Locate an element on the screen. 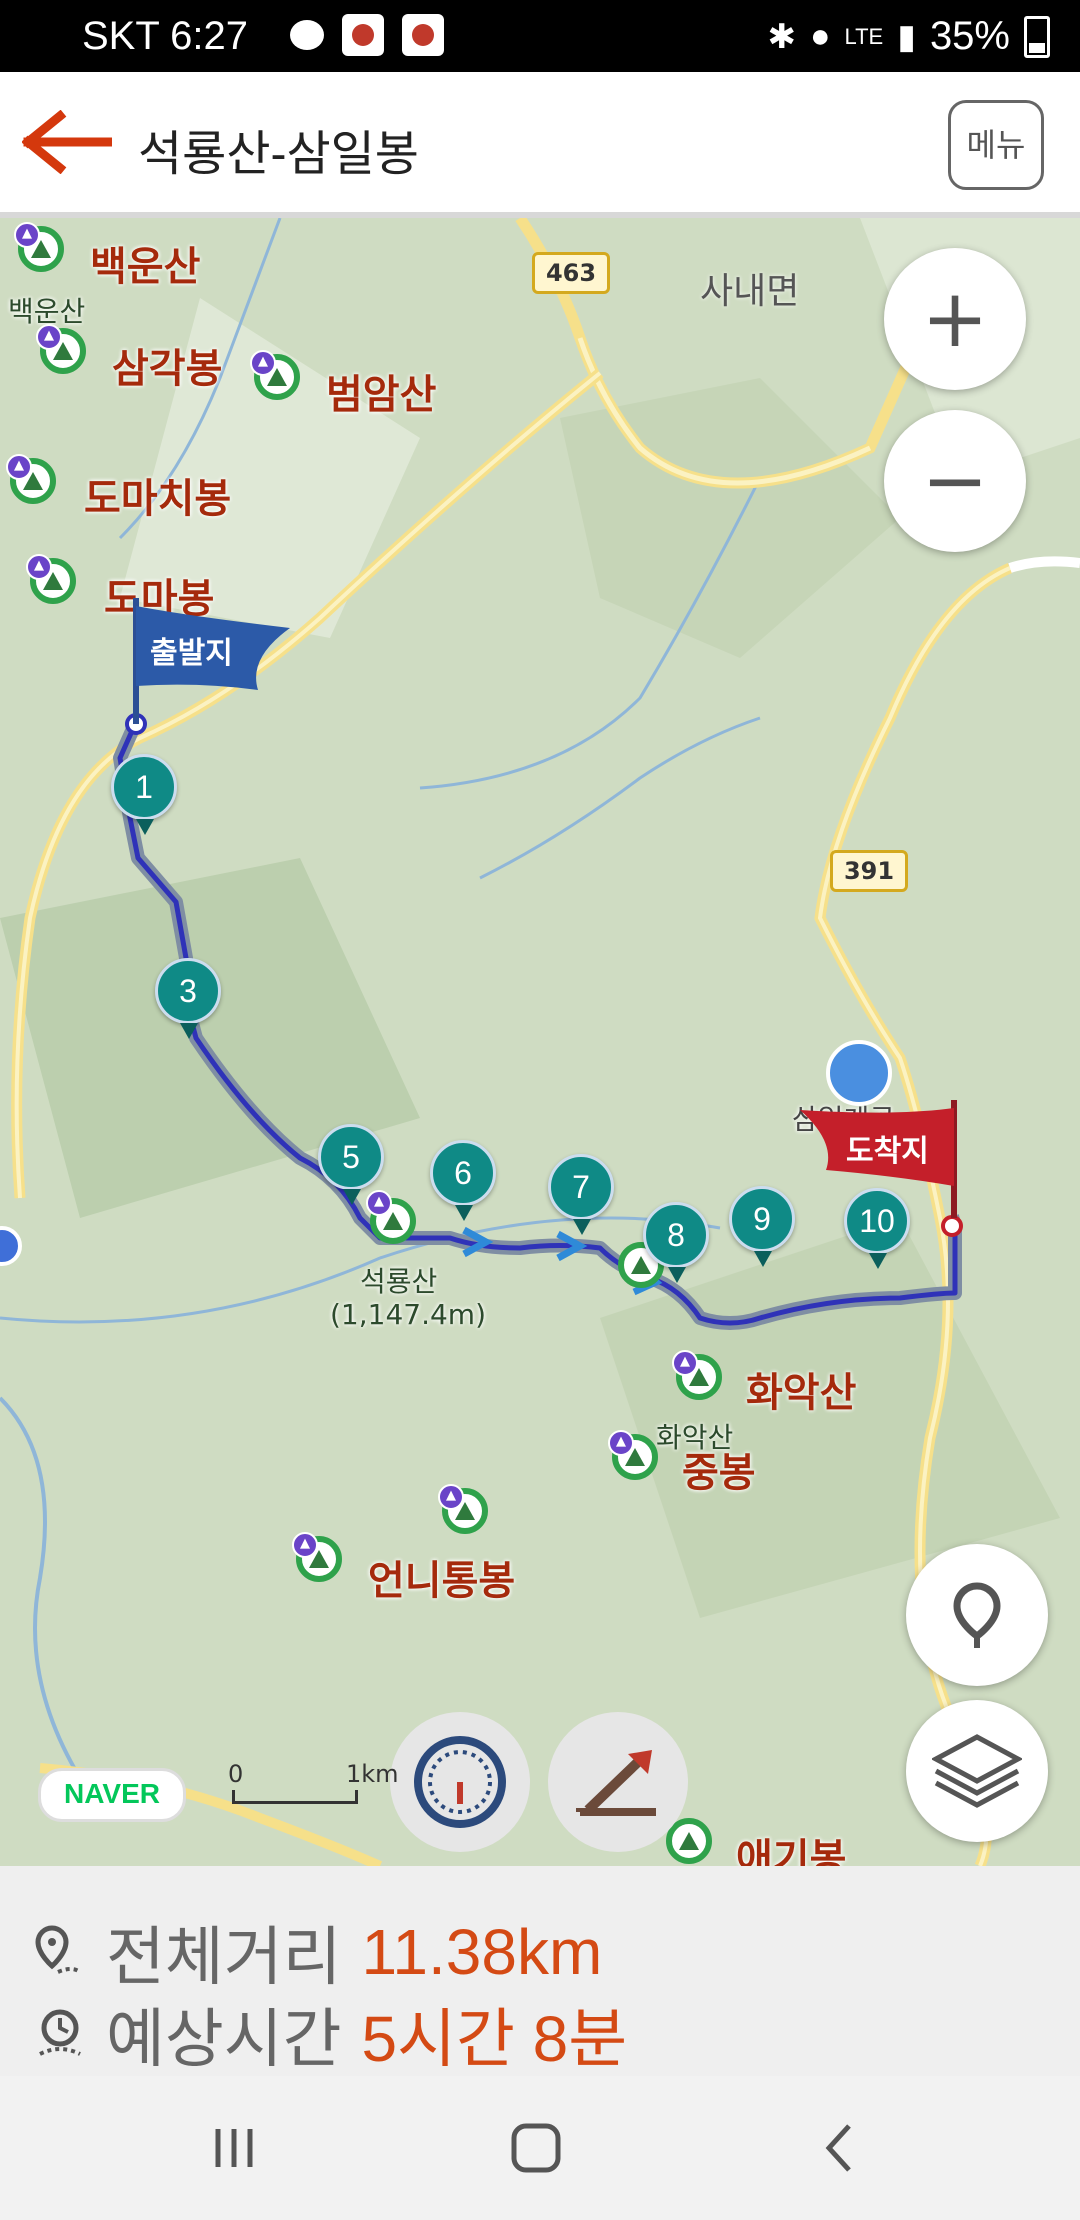  place-label-eonnitongbong: 언니통봉 is located at coordinates (442, 1581).